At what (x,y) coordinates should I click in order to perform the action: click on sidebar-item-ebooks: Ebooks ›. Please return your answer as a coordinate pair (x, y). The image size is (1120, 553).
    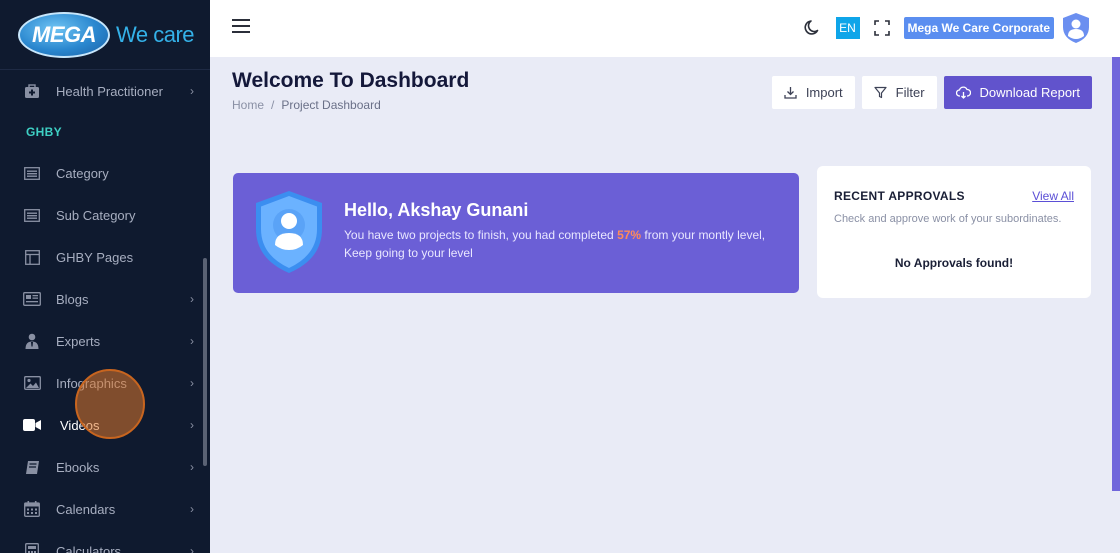
    Looking at the image, I should click on (105, 467).